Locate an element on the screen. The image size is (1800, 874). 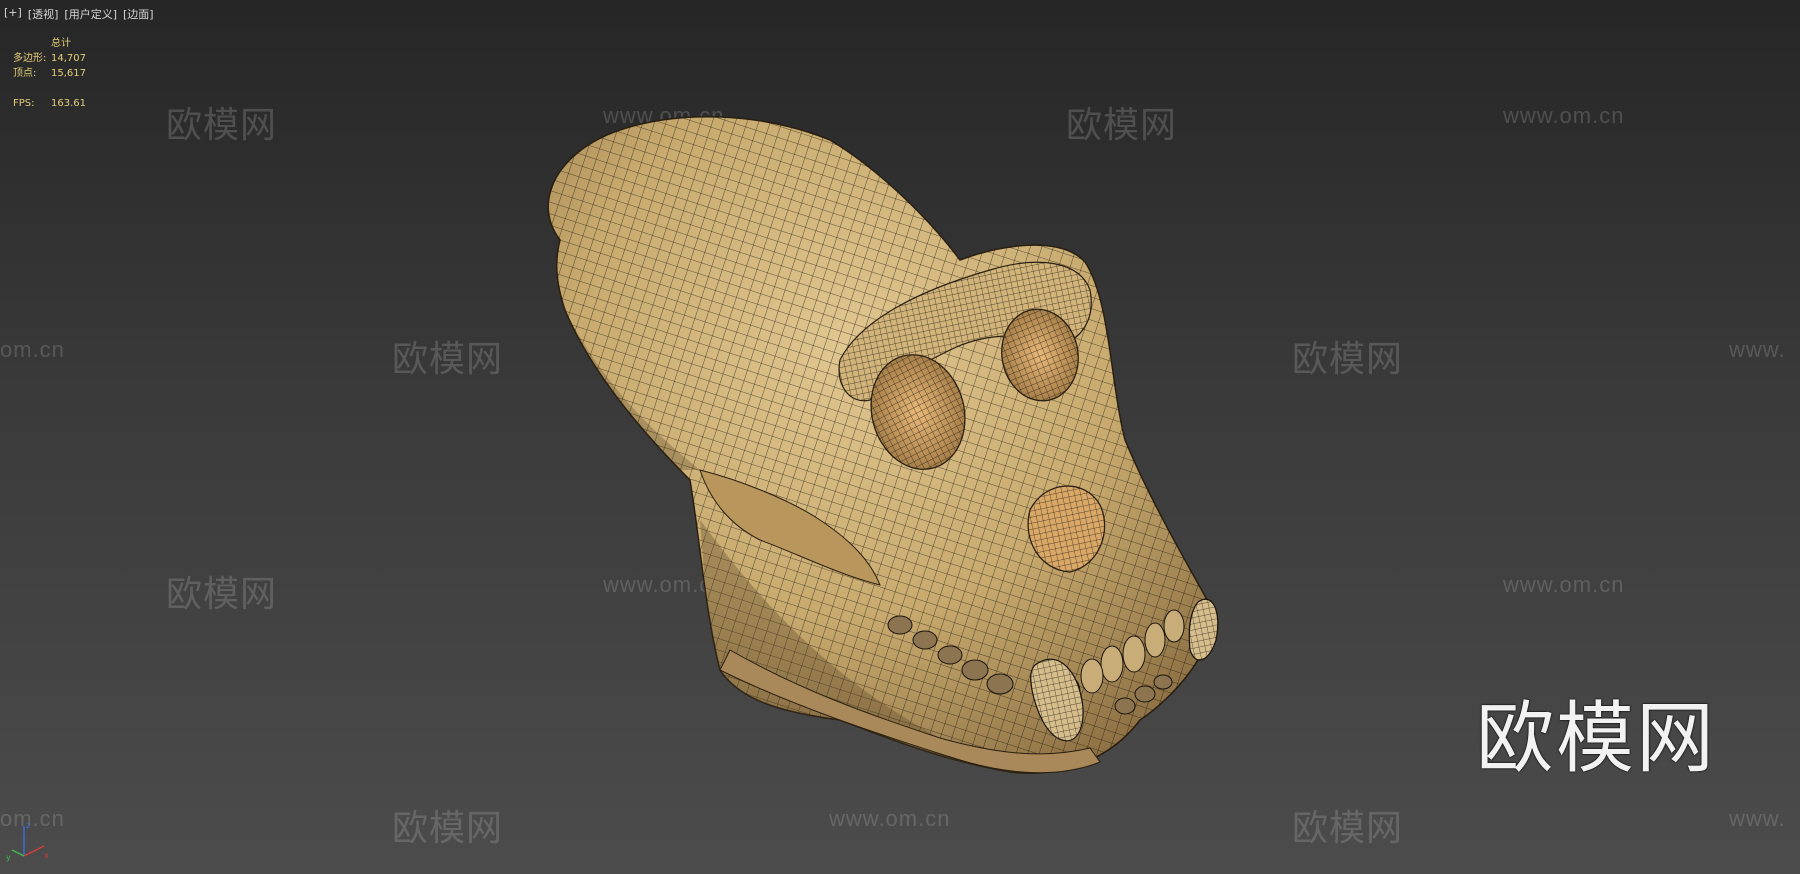
axis-gizmo: x z y is located at coordinates (27, 841).